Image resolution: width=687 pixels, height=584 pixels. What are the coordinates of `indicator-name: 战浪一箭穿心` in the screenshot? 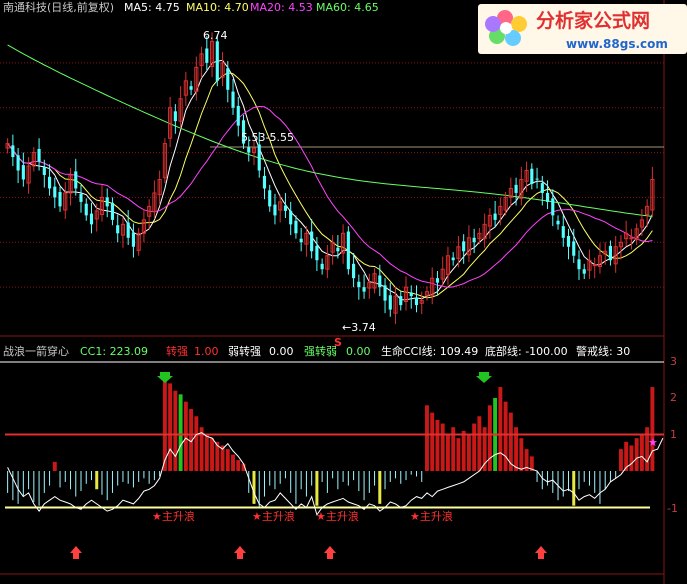 It's located at (36, 351).